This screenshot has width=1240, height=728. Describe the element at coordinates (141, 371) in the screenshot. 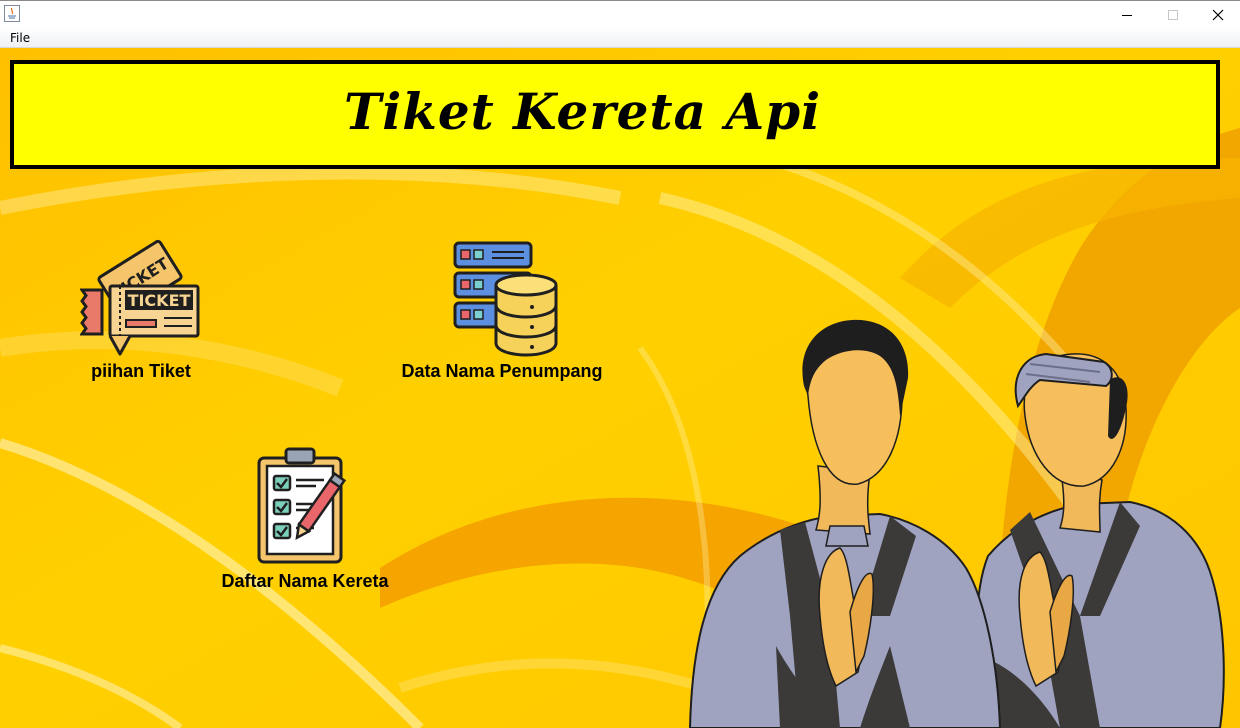

I see `ticket-selection-label: piihan Tiket` at that location.